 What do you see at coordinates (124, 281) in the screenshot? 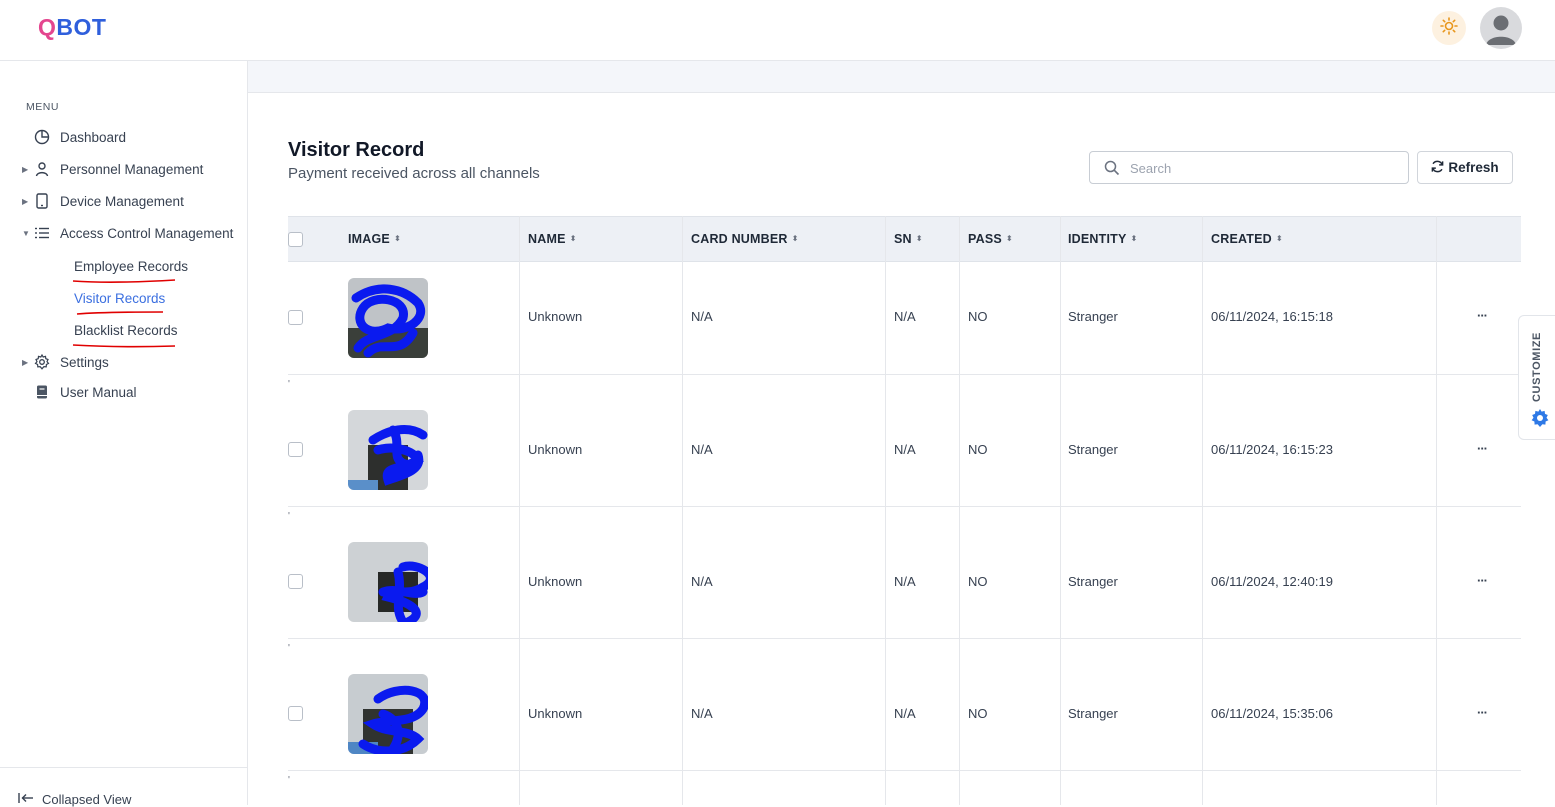
I see `red-underline-annotation` at bounding box center [124, 281].